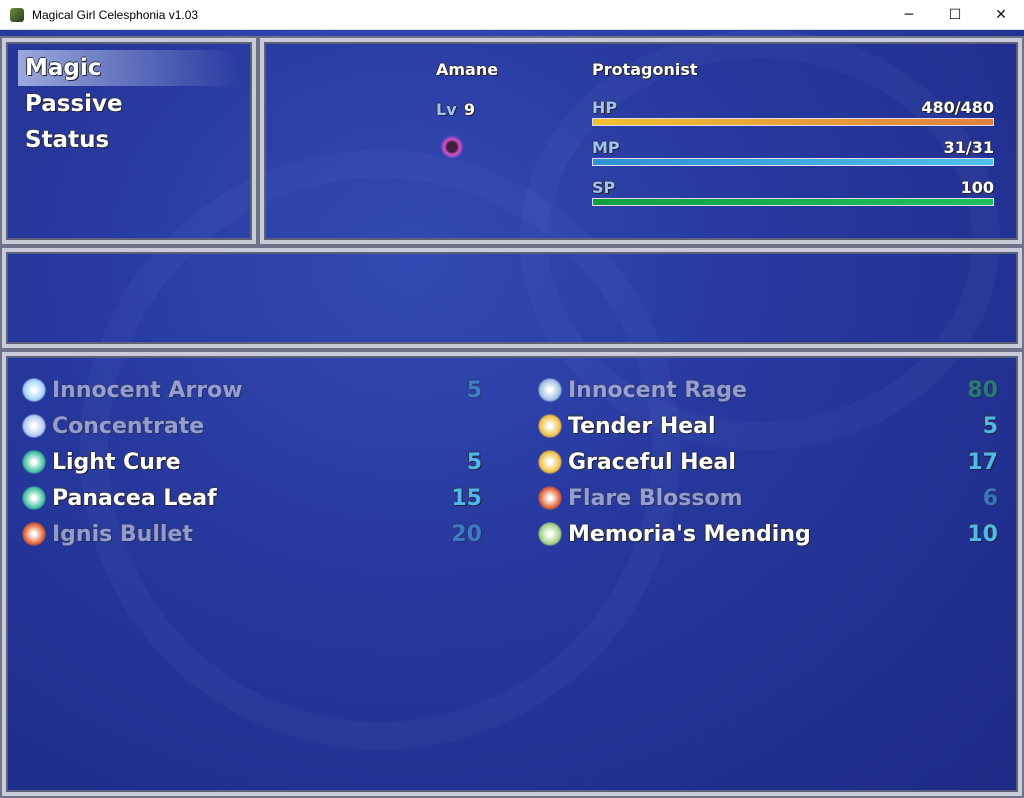 The height and width of the screenshot is (798, 1024). I want to click on command-magic: Magic, so click(128, 68).